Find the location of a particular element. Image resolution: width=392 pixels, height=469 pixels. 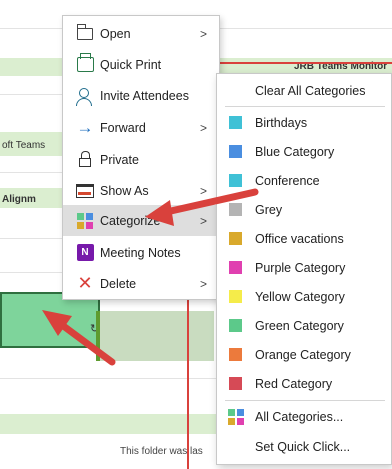

category-item: Grey is located at coordinates (304, 209).